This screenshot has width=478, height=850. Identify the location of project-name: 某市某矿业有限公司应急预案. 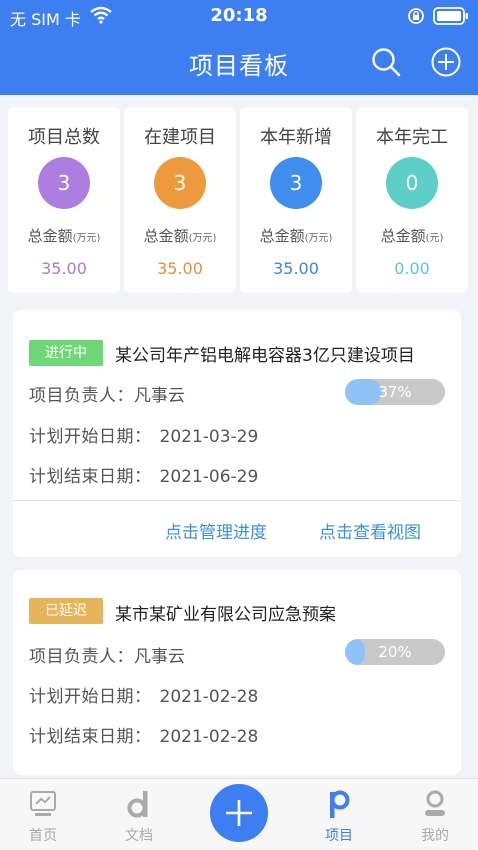
(225, 612).